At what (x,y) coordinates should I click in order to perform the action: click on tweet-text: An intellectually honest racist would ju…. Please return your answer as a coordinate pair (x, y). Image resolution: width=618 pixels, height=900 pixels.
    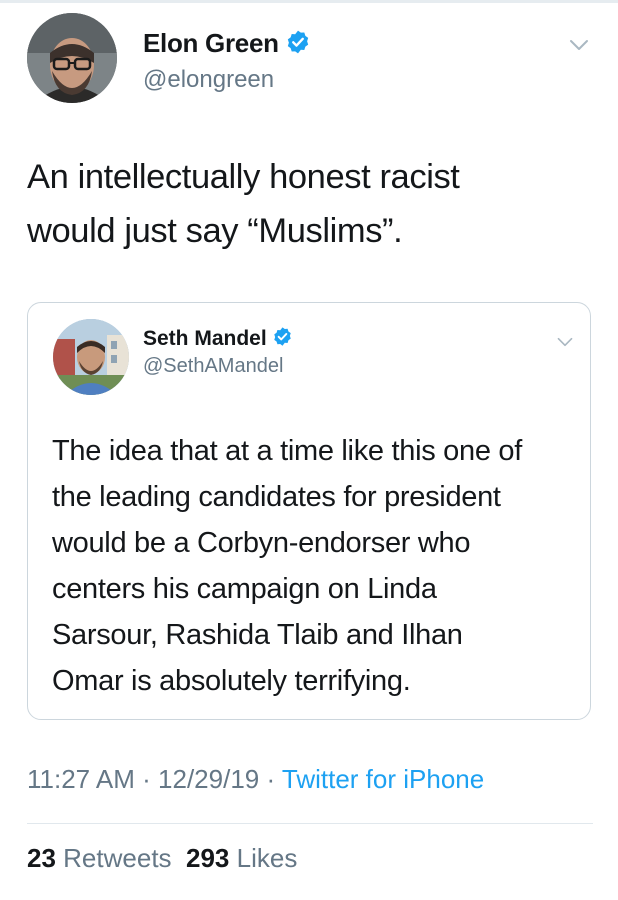
    Looking at the image, I should click on (243, 204).